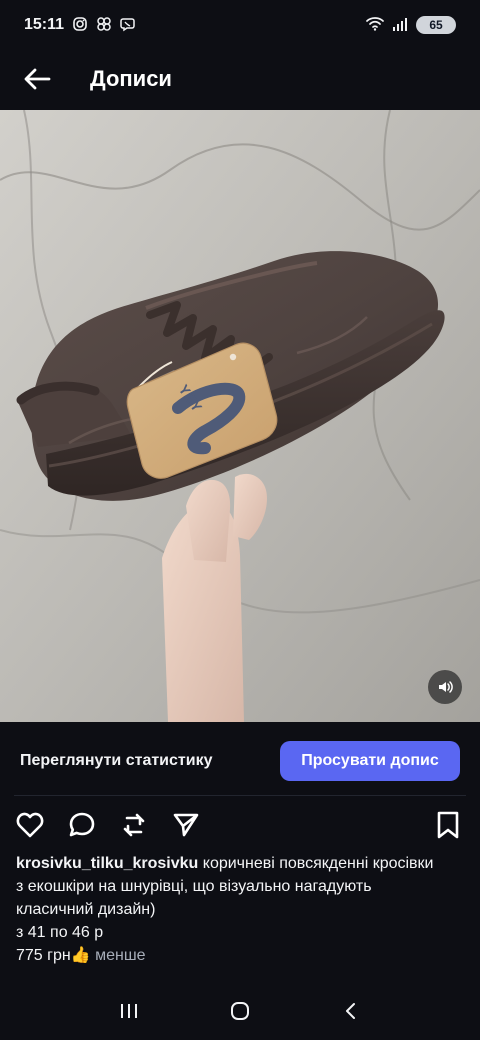 The width and height of the screenshot is (480, 1040). Describe the element at coordinates (108, 825) in the screenshot. I see `post-icons-left` at that location.